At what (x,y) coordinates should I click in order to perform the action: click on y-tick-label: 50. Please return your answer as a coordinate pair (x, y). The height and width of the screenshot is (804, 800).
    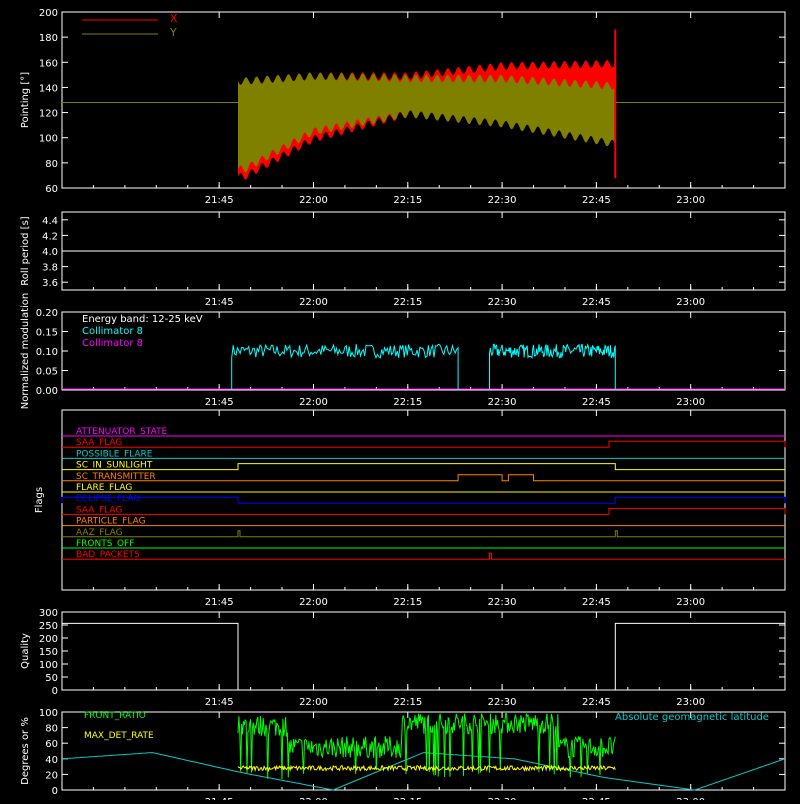
    Looking at the image, I should click on (51, 678).